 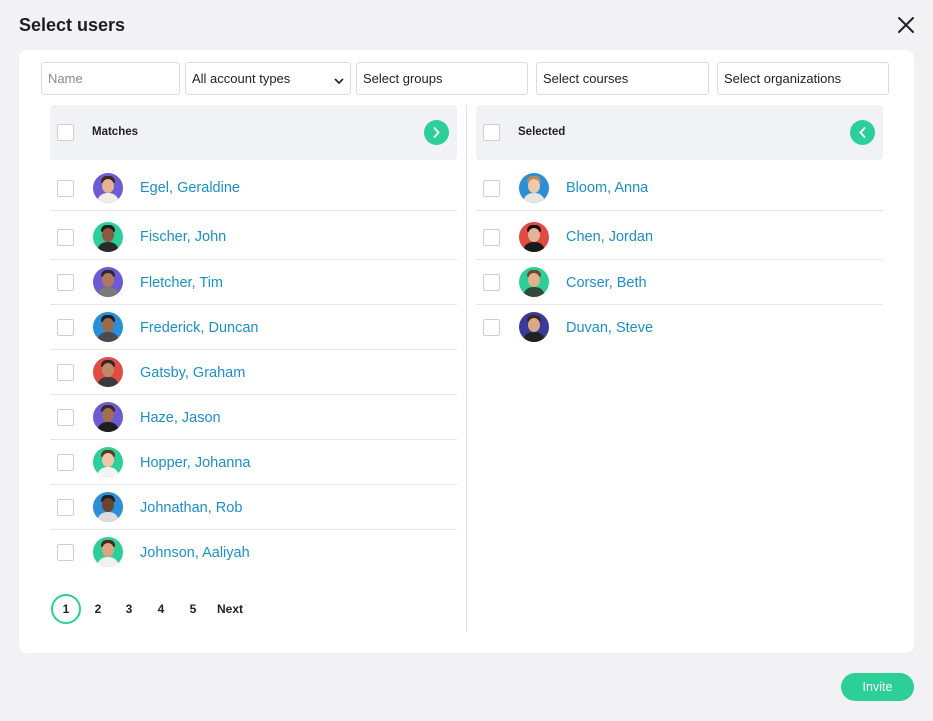 What do you see at coordinates (679, 327) in the screenshot?
I see `selected-row: Duvan, Steve` at bounding box center [679, 327].